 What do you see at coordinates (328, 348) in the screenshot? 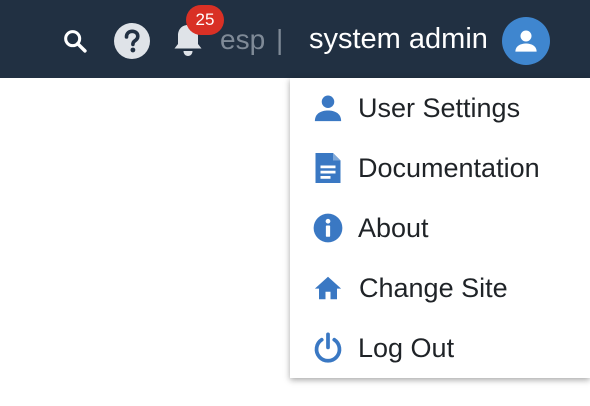
I see `power-icon` at bounding box center [328, 348].